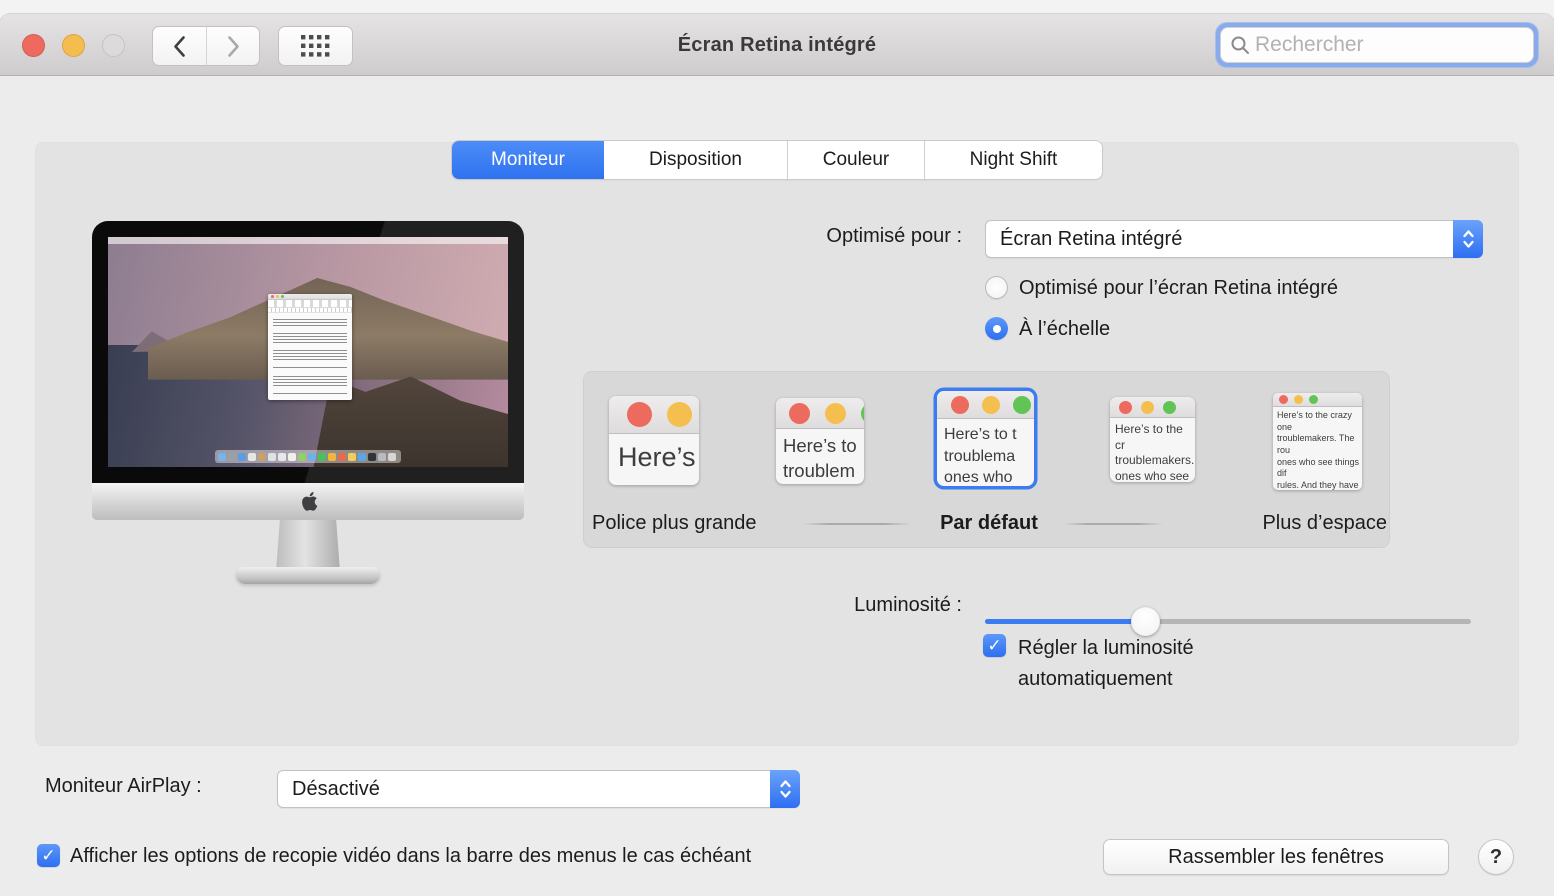  I want to click on scale-thumbnail-police-plus-grande: Here’s, so click(654, 440).